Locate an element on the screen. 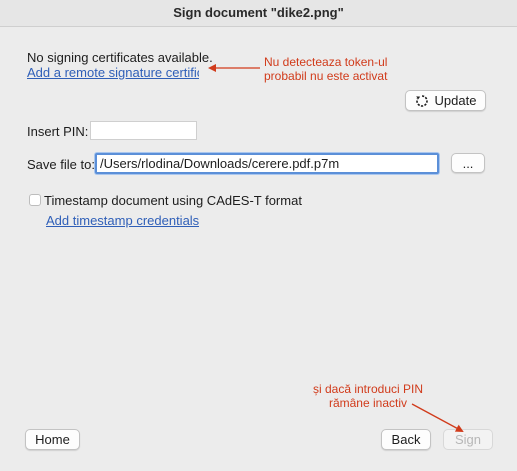 This screenshot has height=471, width=517. home-button: Home is located at coordinates (52, 439).